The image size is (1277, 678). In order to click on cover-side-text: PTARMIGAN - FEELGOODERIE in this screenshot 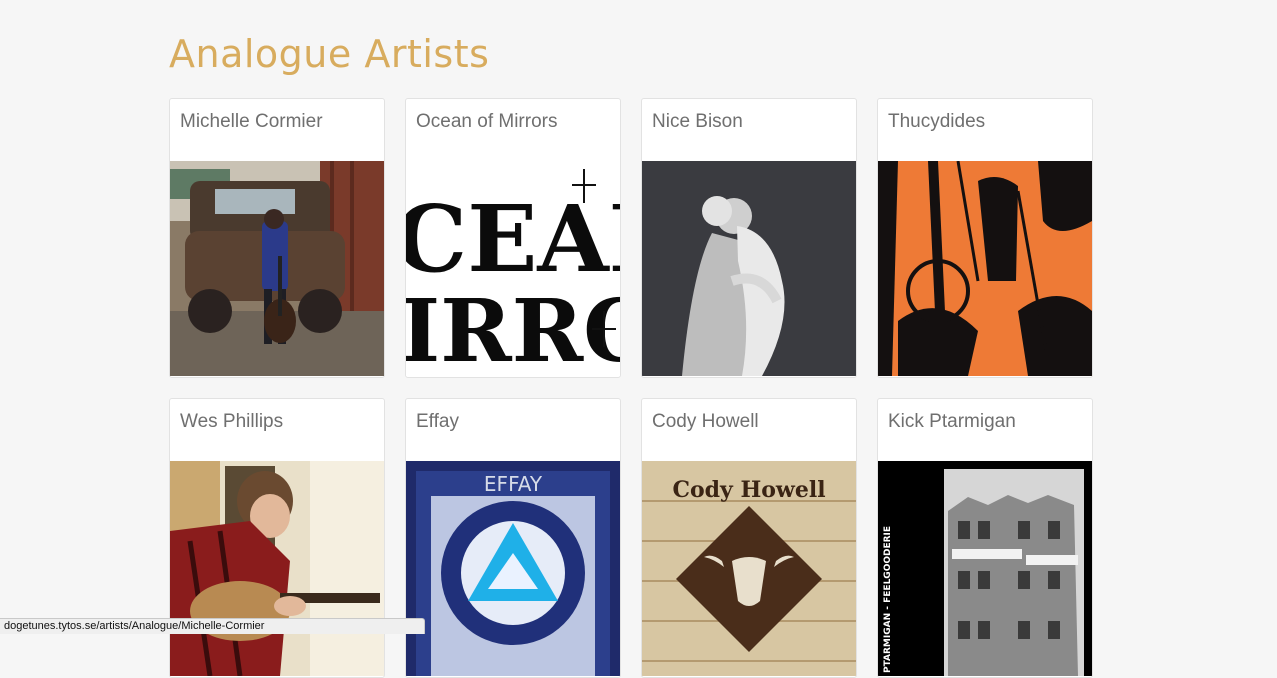, I will do `click(888, 599)`.